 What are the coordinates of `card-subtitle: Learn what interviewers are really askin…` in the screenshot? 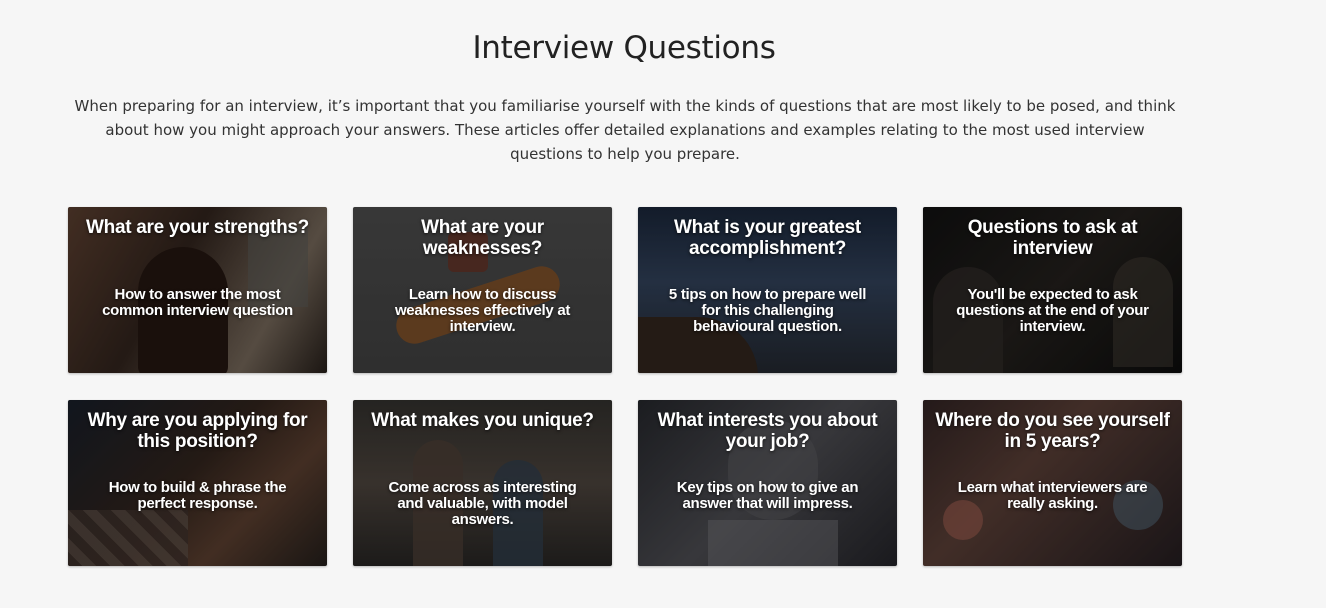 It's located at (1052, 495).